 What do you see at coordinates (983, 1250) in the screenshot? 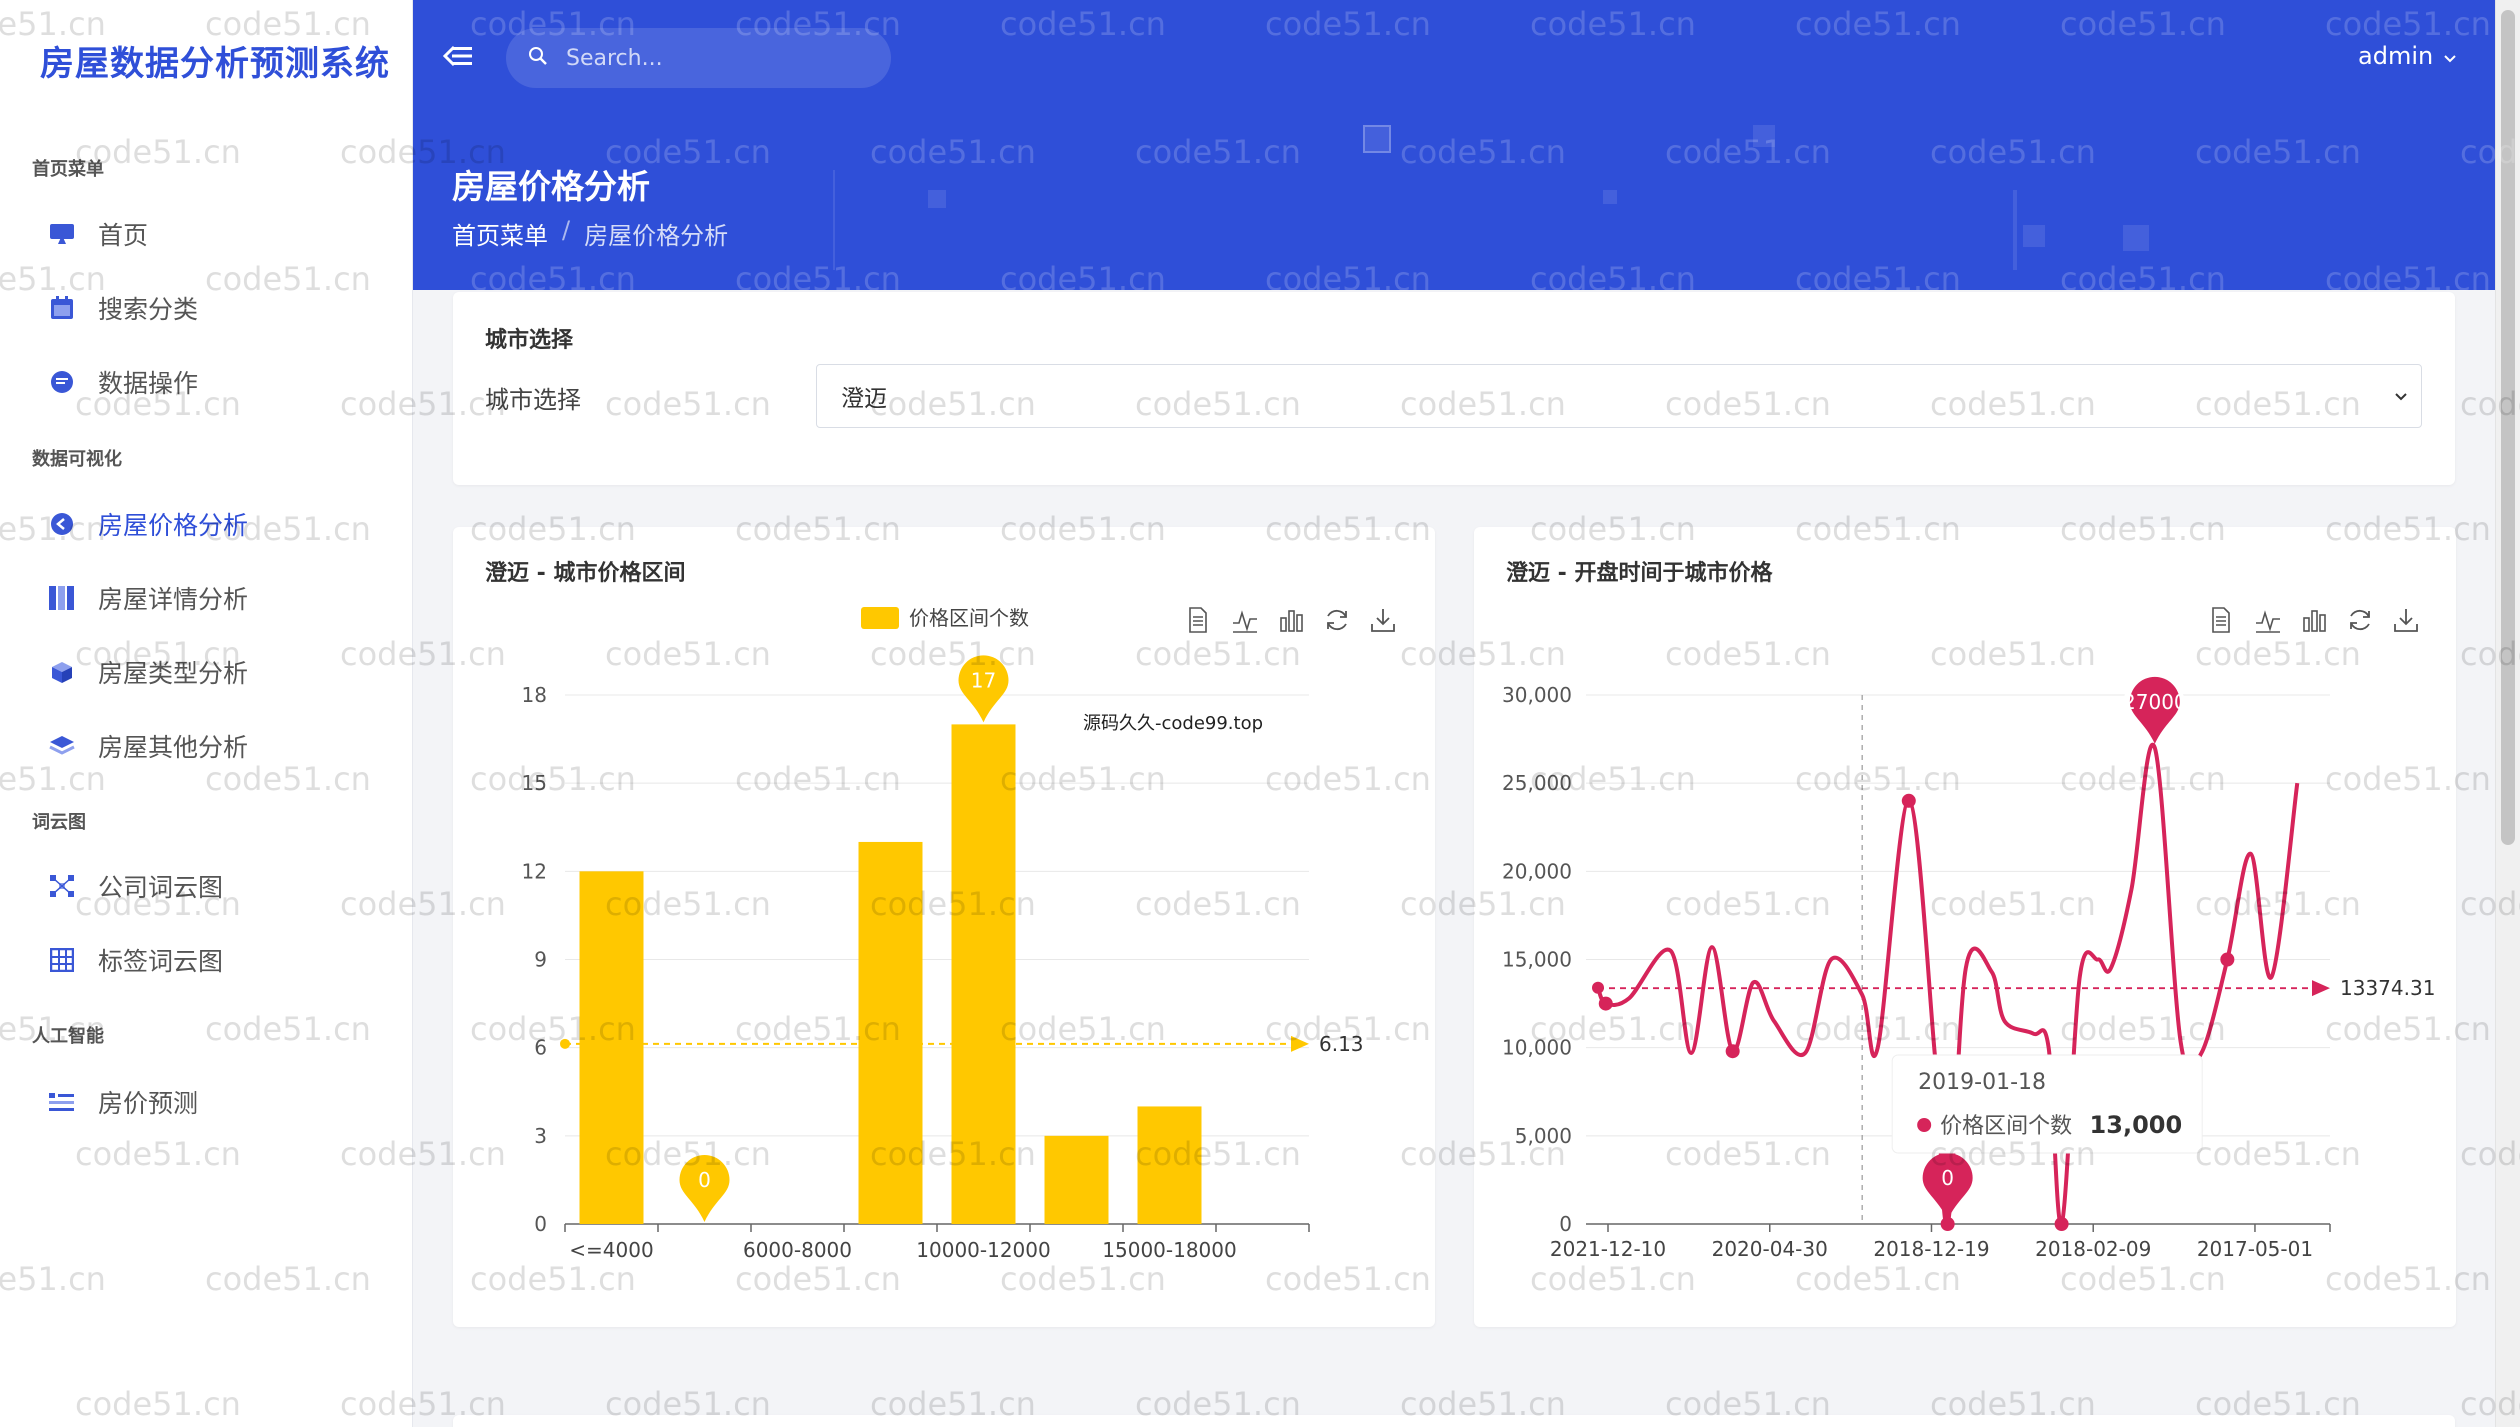
I see `x-tick-label: 10000-12000` at bounding box center [983, 1250].